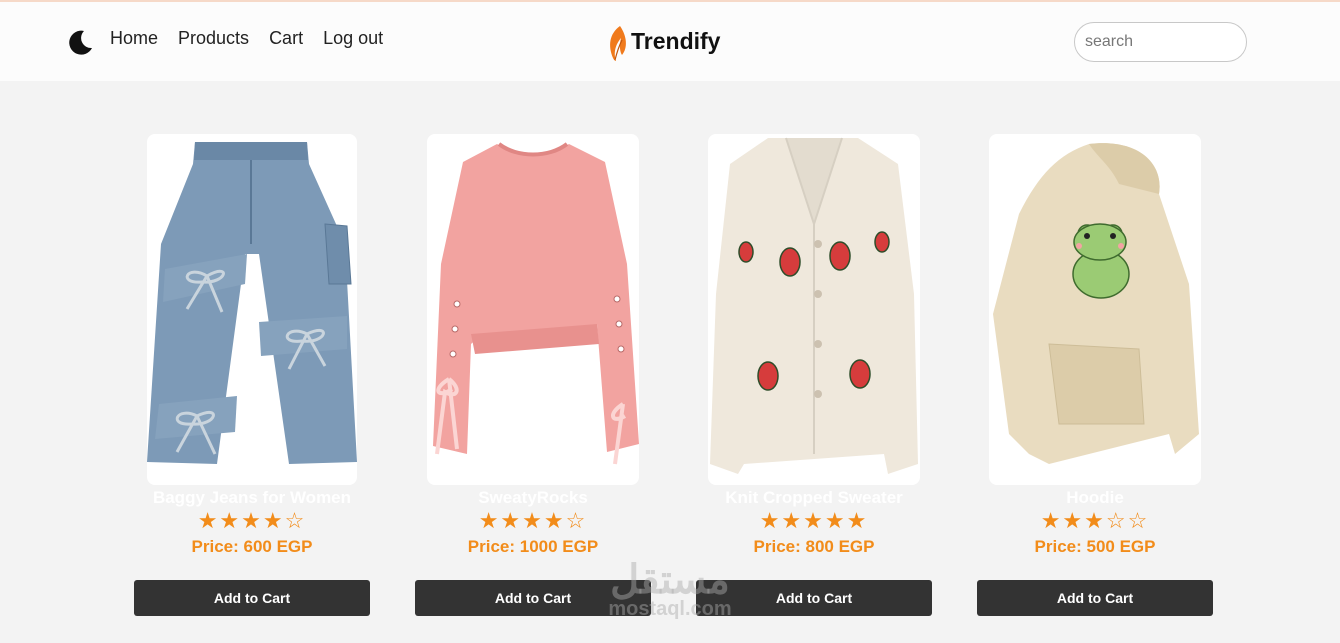  Describe the element at coordinates (676, 40) in the screenshot. I see `brand-name: Trendify` at that location.